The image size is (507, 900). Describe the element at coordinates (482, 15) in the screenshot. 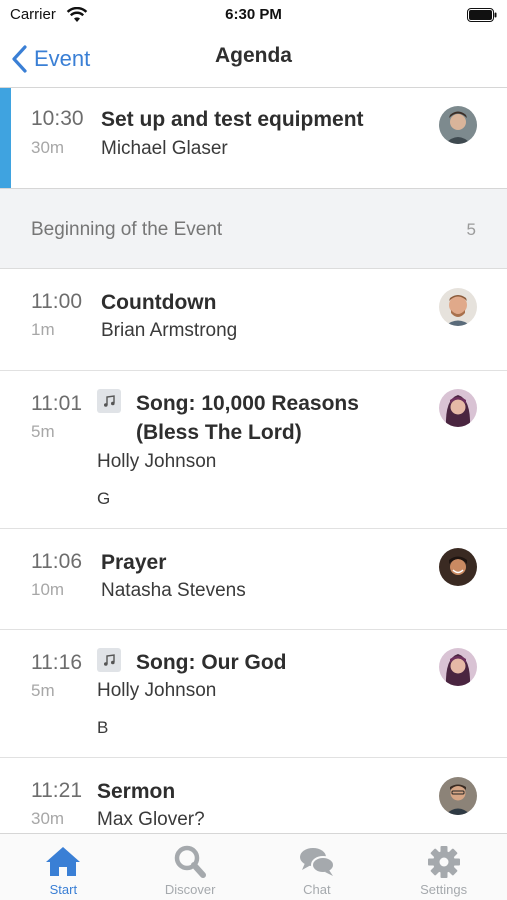

I see `battery-icon` at that location.